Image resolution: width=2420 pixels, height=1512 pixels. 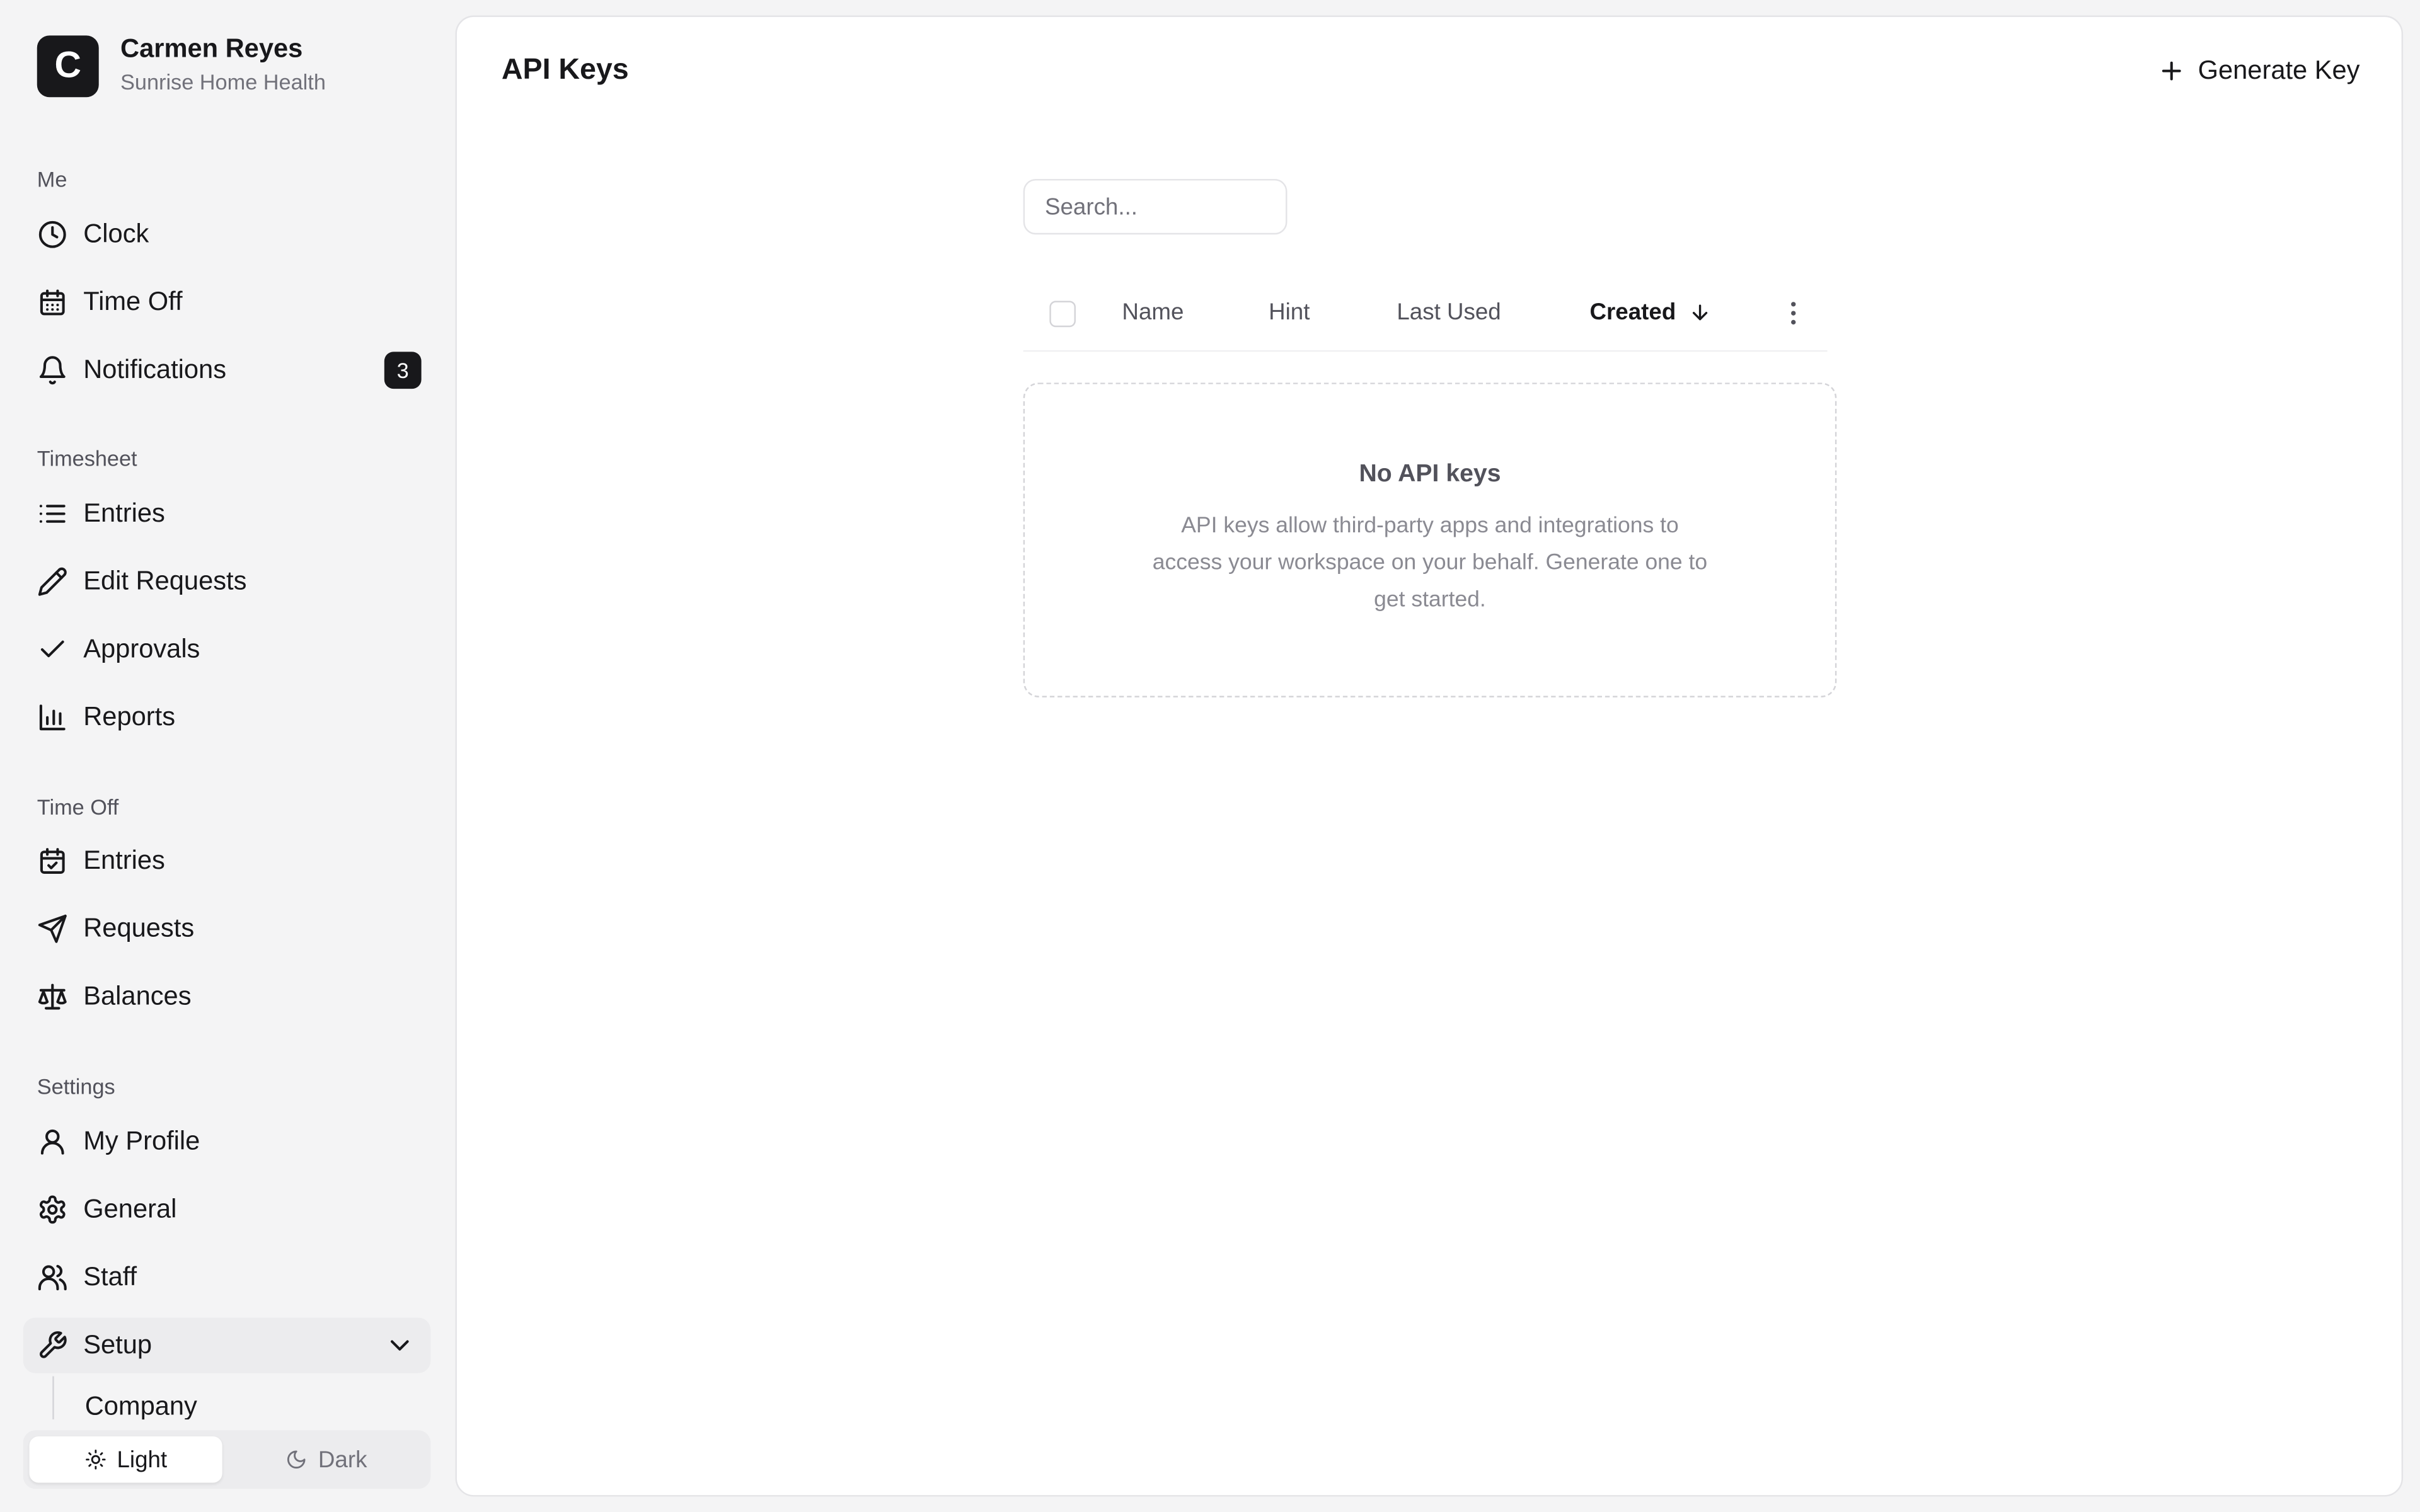 I want to click on section-label-time-off: Time Off, so click(x=78, y=807).